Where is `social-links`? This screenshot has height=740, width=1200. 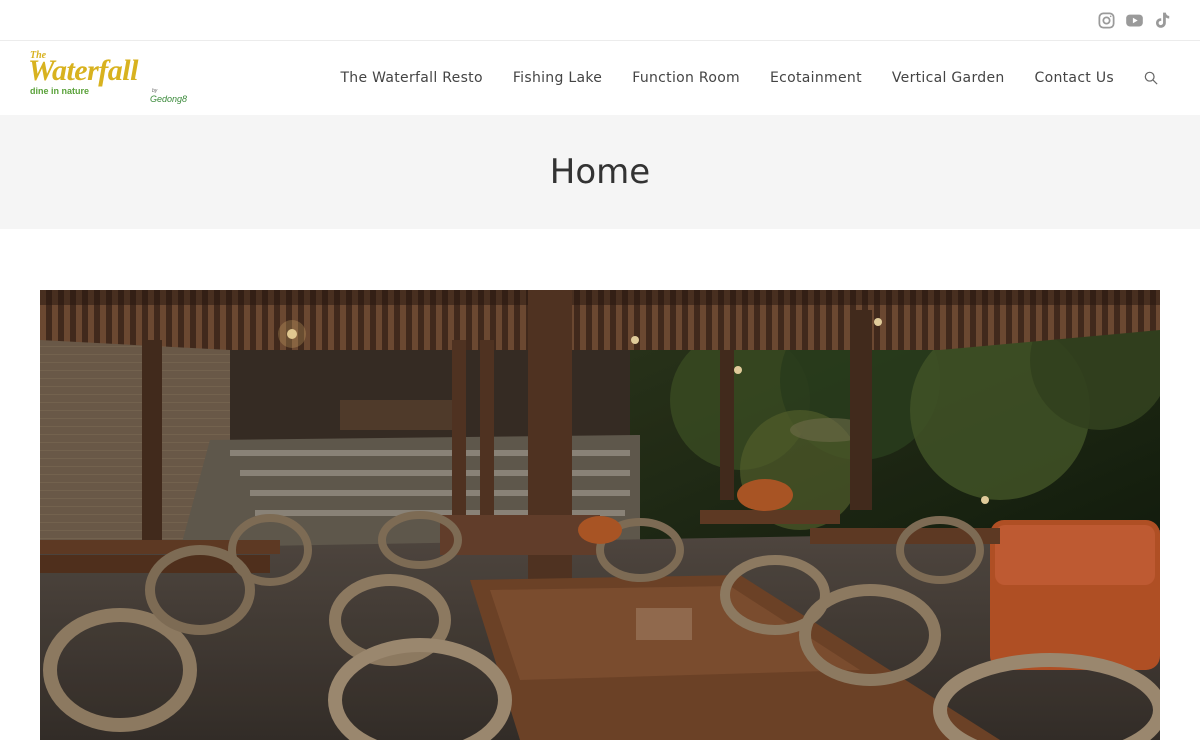 social-links is located at coordinates (1134, 20).